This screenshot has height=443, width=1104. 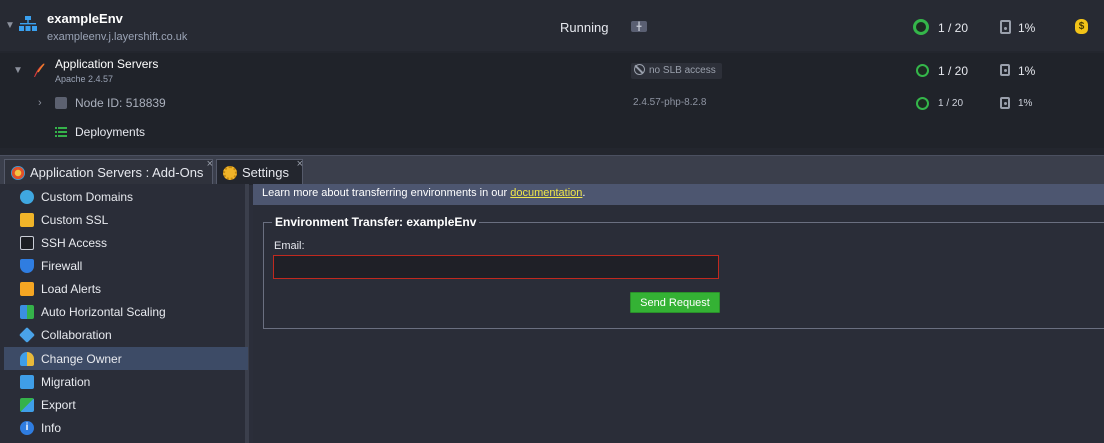 I want to click on chevron-right-icon: ›, so click(x=40, y=103).